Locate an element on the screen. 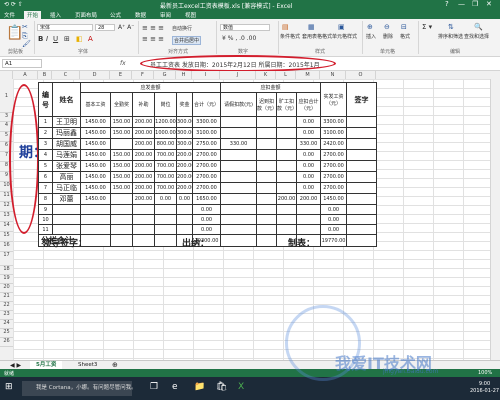 The image size is (500, 400). table-cell: 1 is located at coordinates (45, 122).